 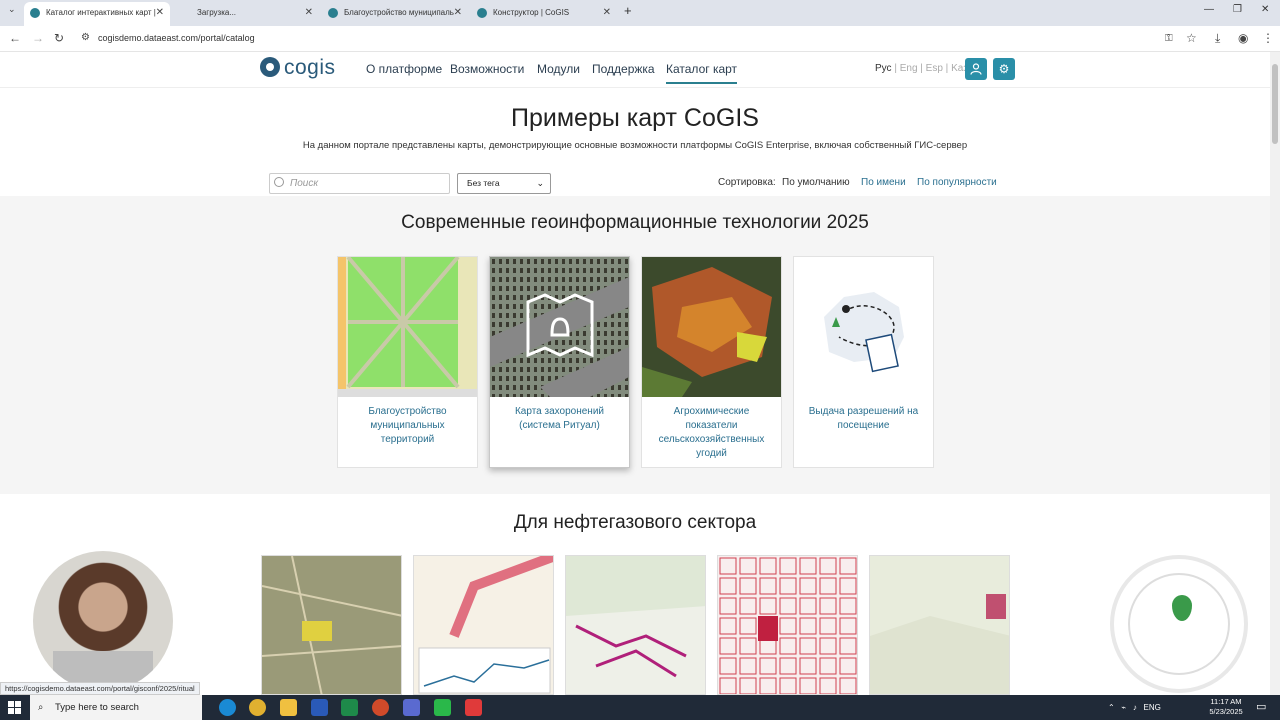 What do you see at coordinates (544, 14) in the screenshot?
I see `tab-constructor: Конструктор | CoGIS ✕` at bounding box center [544, 14].